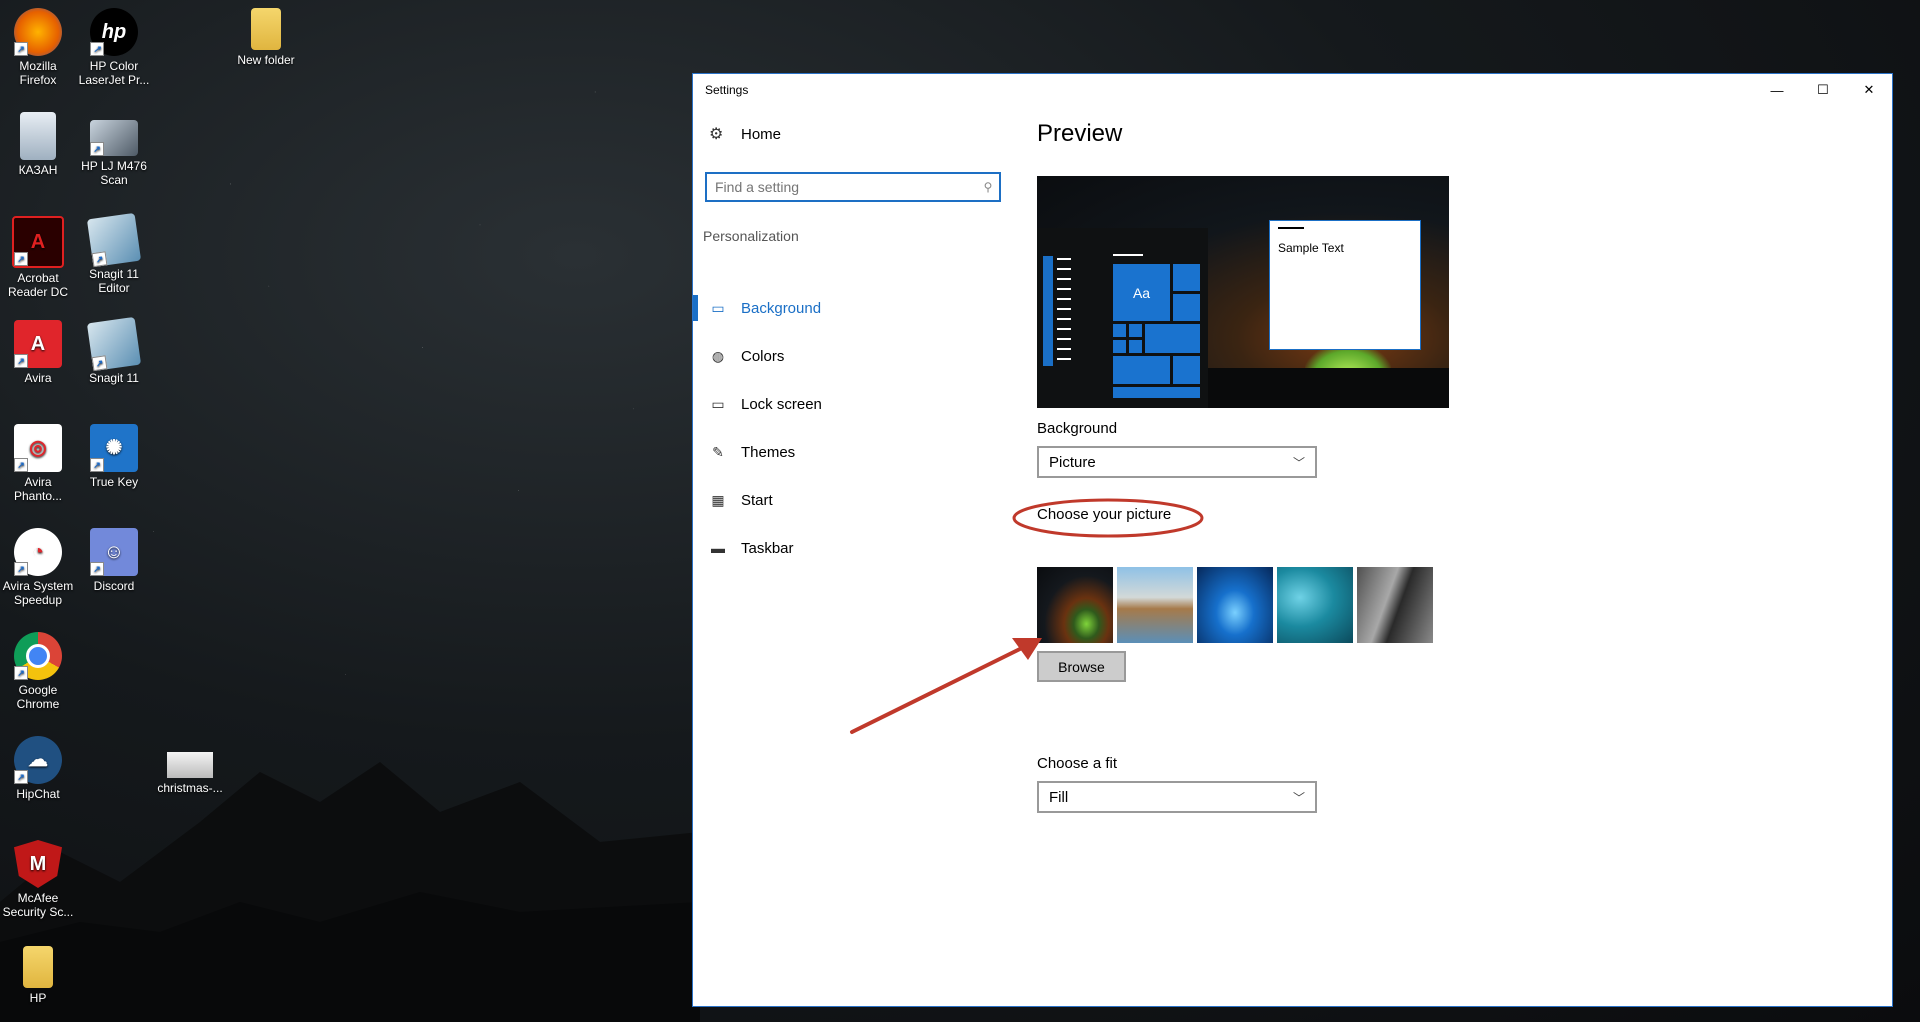  I want to click on window-controls: — ☐ ✕, so click(1823, 90).